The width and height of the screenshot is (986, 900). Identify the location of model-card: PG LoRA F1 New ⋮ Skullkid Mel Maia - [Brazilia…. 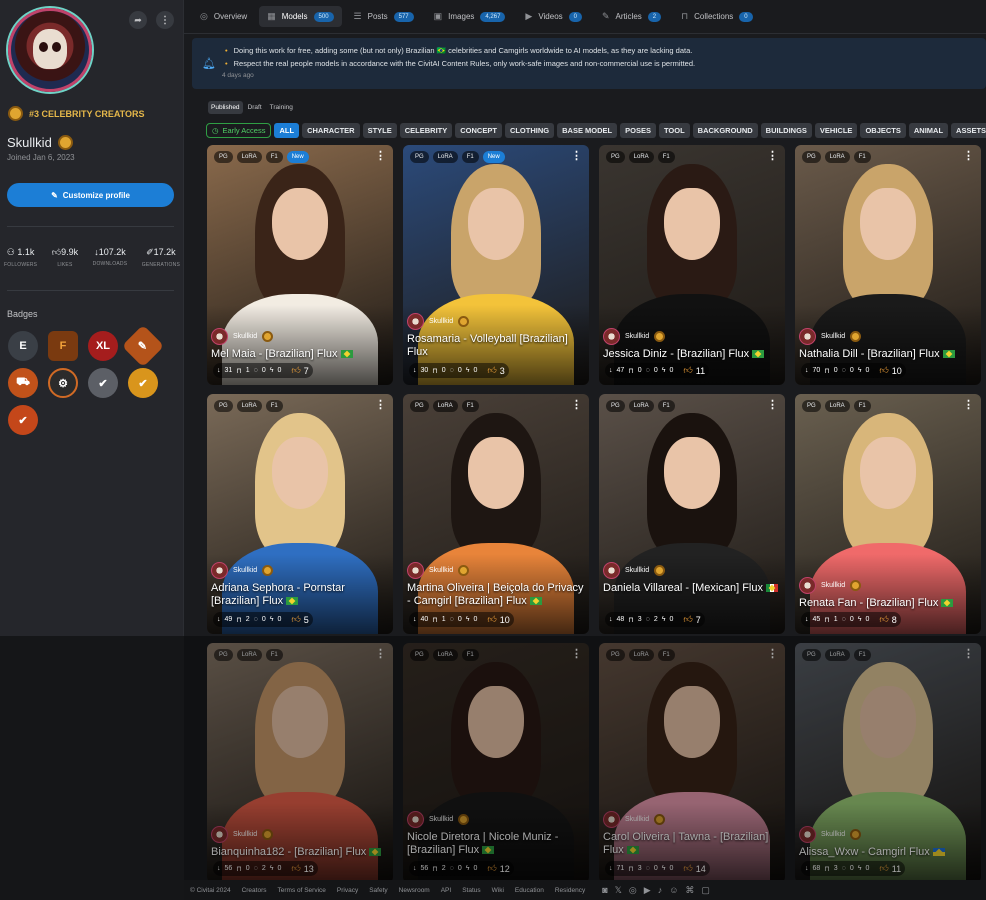
(300, 265).